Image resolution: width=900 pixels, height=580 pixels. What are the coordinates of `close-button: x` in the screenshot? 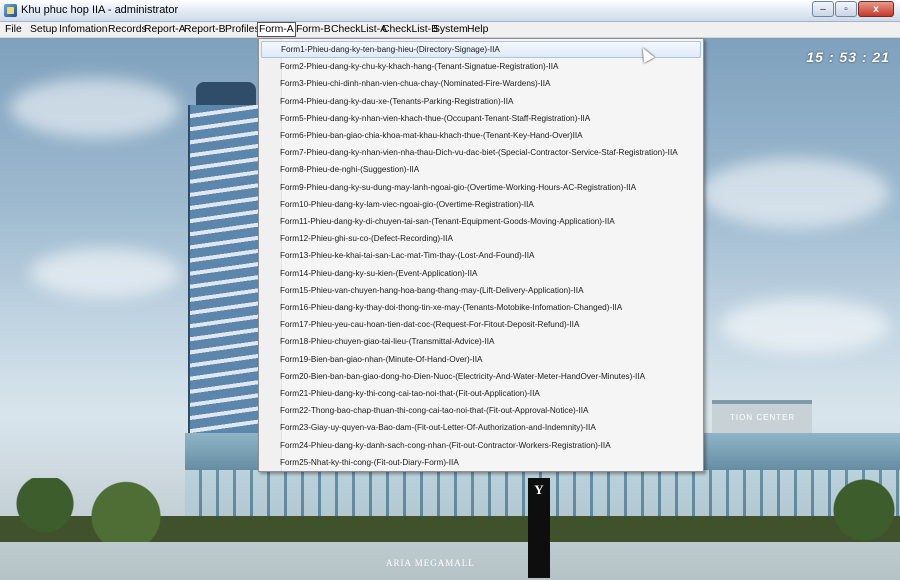 It's located at (876, 9).